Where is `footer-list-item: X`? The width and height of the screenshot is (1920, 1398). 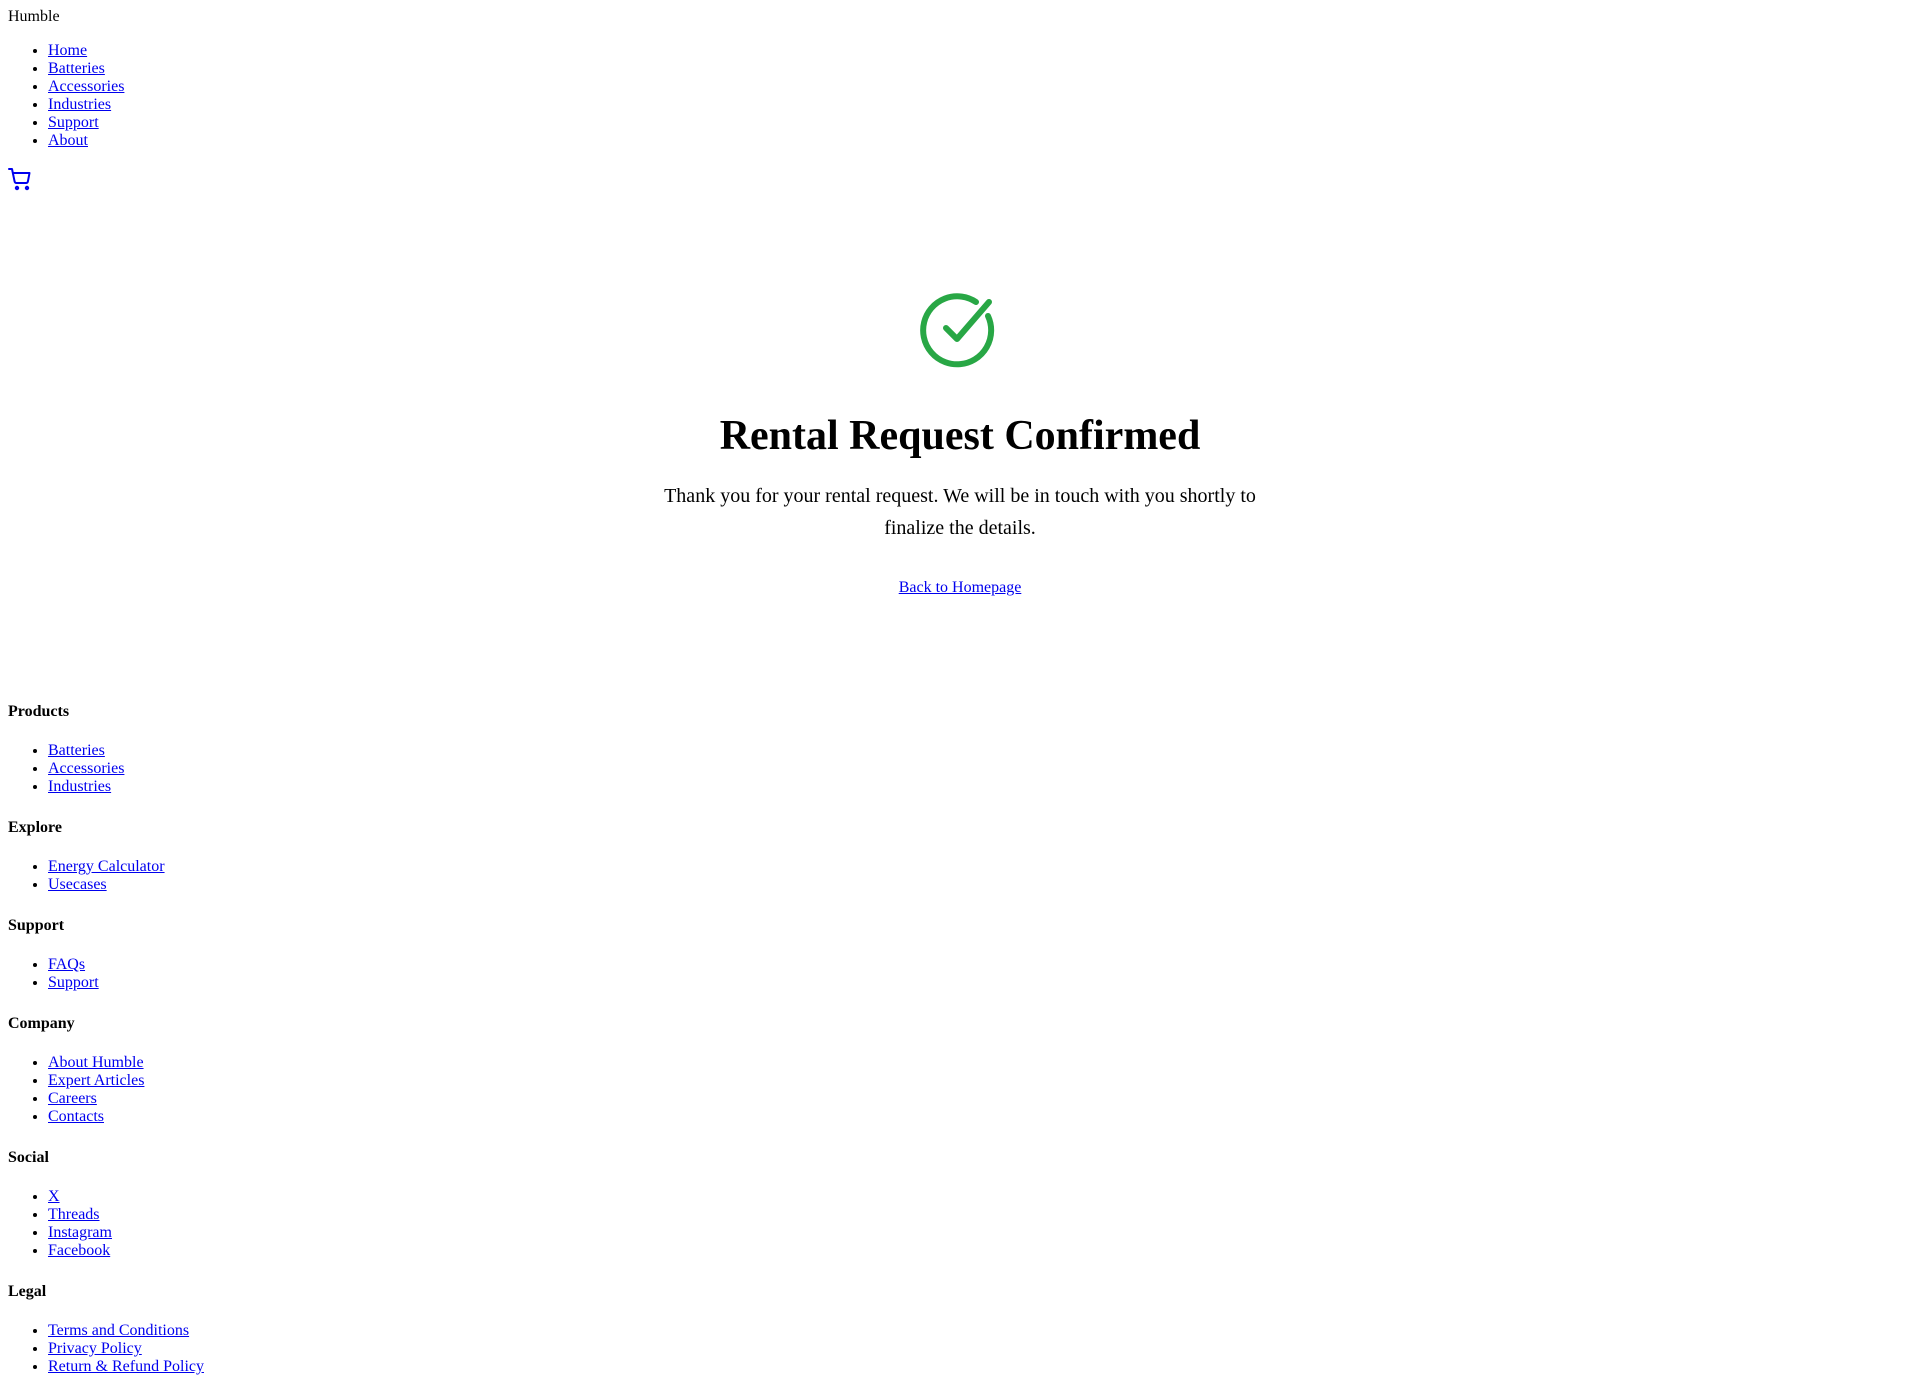
footer-list-item: X is located at coordinates (328, 1197).